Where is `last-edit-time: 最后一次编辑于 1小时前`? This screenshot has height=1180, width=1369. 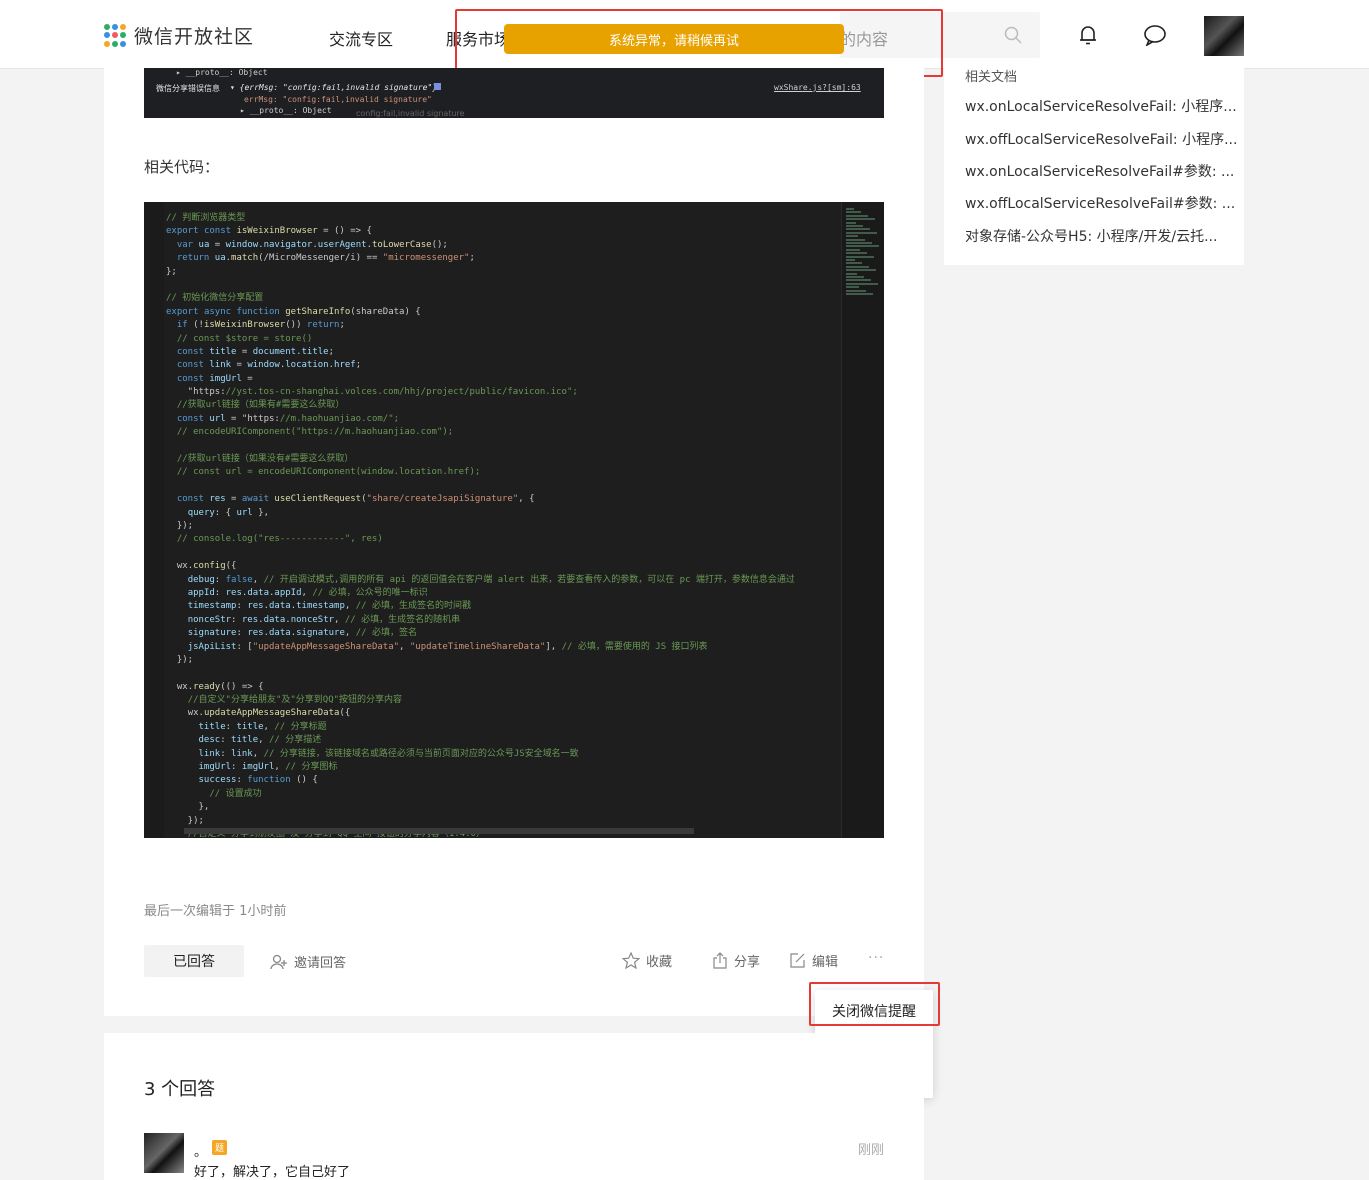
last-edit-time: 最后一次编辑于 1小时前 is located at coordinates (215, 911).